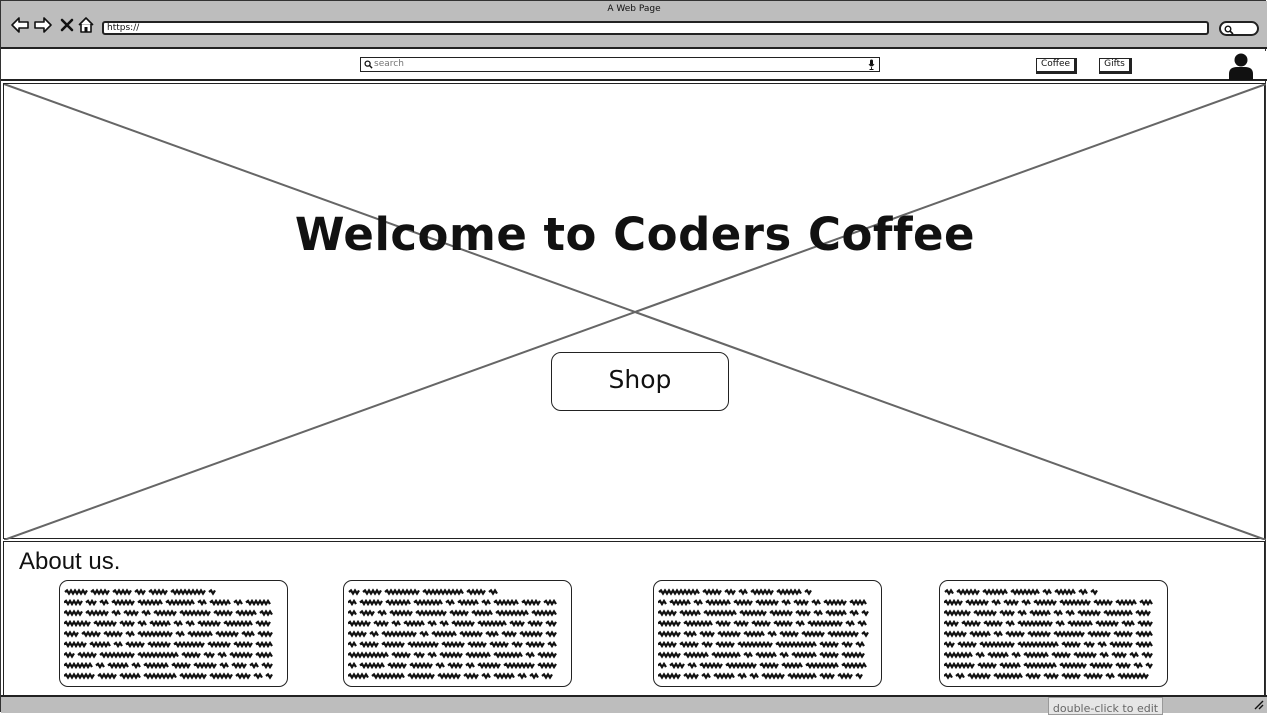 Image resolution: width=1268 pixels, height=720 pixels. Describe the element at coordinates (1239, 28) in the screenshot. I see `browser-search-box` at that location.